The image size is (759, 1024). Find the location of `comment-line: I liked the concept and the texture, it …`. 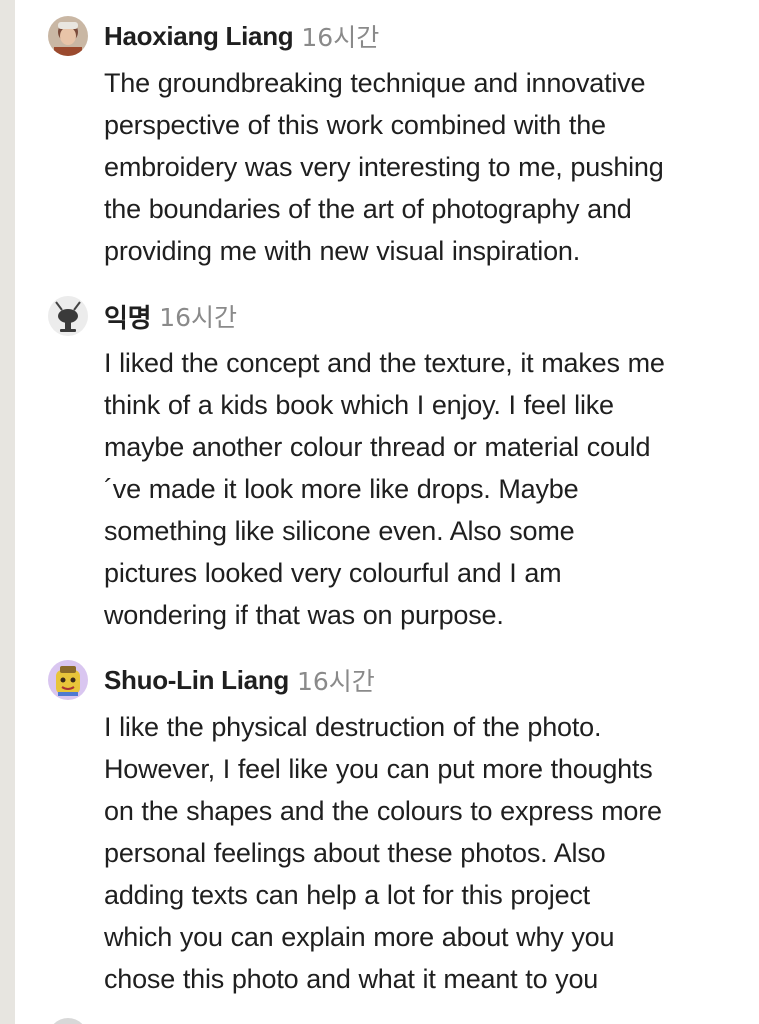

comment-line: I liked the concept and the texture, it … is located at coordinates (384, 363).